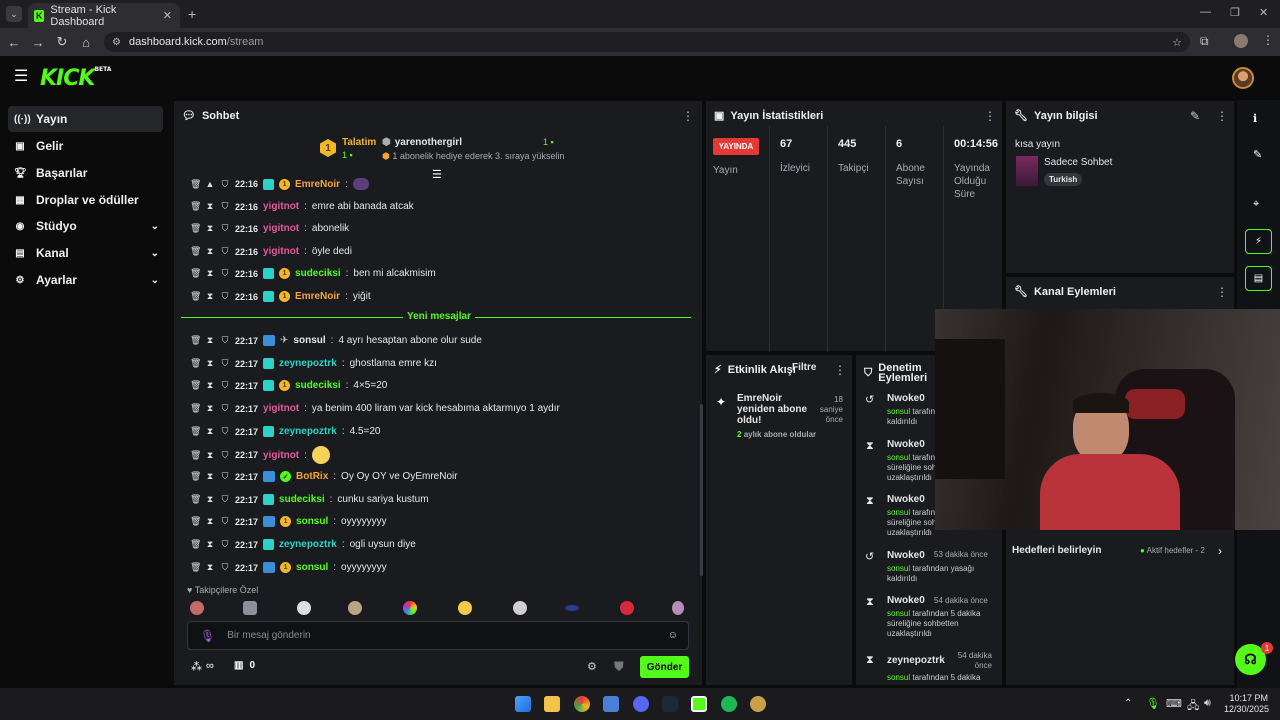  What do you see at coordinates (582, 704) in the screenshot?
I see `chrome-icon` at bounding box center [582, 704].